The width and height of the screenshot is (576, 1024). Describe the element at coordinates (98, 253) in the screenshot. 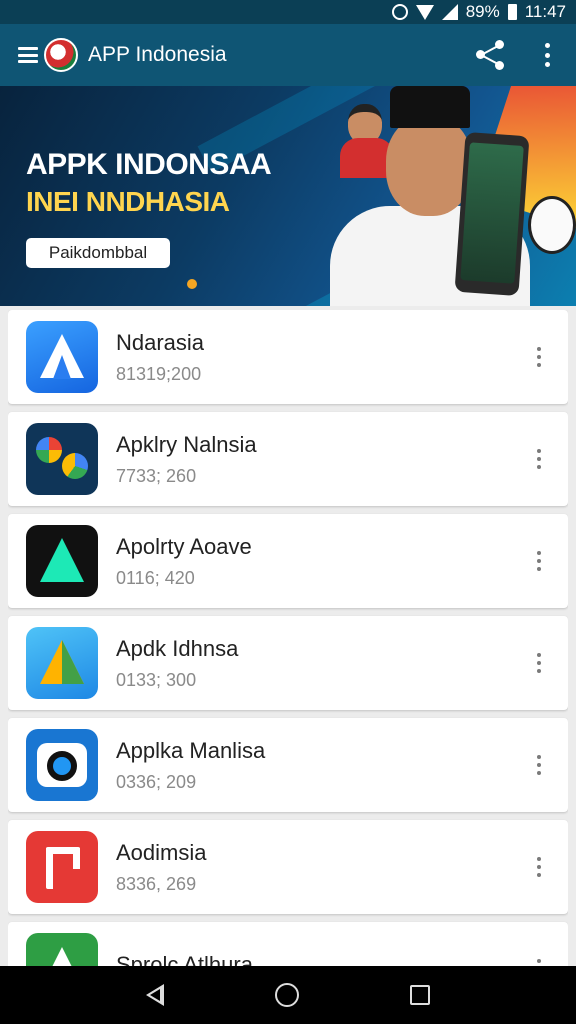

I see `banner-button: Paikdombbal` at that location.